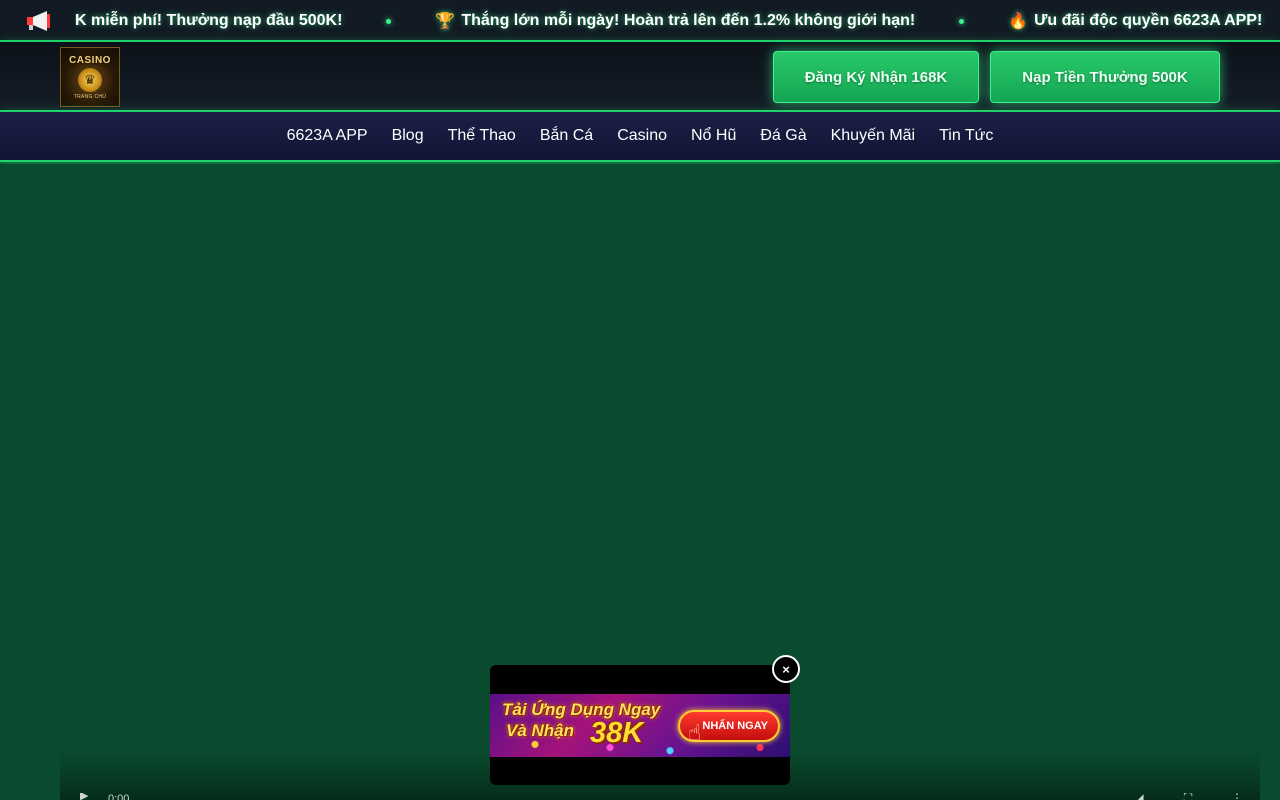 The width and height of the screenshot is (1280, 800). What do you see at coordinates (86, 796) in the screenshot?
I see `play-icon: ▶` at bounding box center [86, 796].